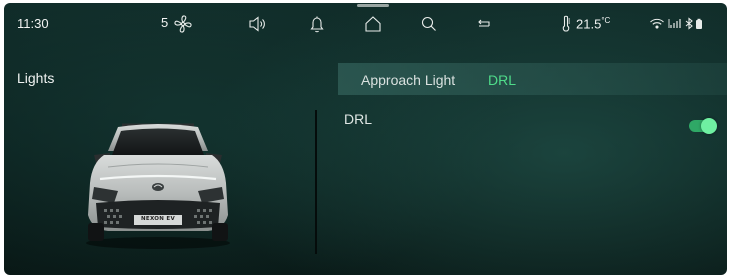 The width and height of the screenshot is (731, 279). Describe the element at coordinates (674, 23) in the screenshot. I see `signal-icon` at that location.